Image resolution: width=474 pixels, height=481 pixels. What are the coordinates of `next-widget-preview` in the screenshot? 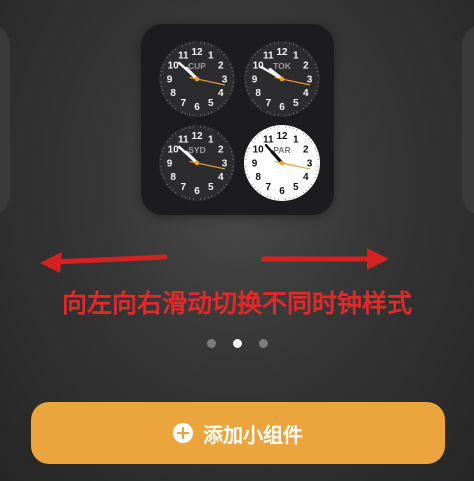 It's located at (468, 120).